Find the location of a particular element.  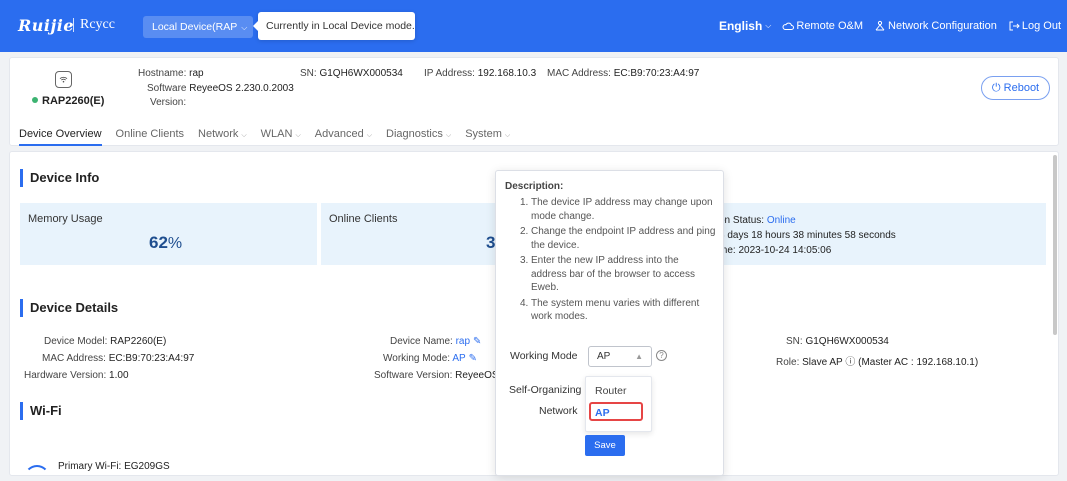

uptime: 3 days 18 hours 38 minutes 58 seconds is located at coordinates (807, 235).